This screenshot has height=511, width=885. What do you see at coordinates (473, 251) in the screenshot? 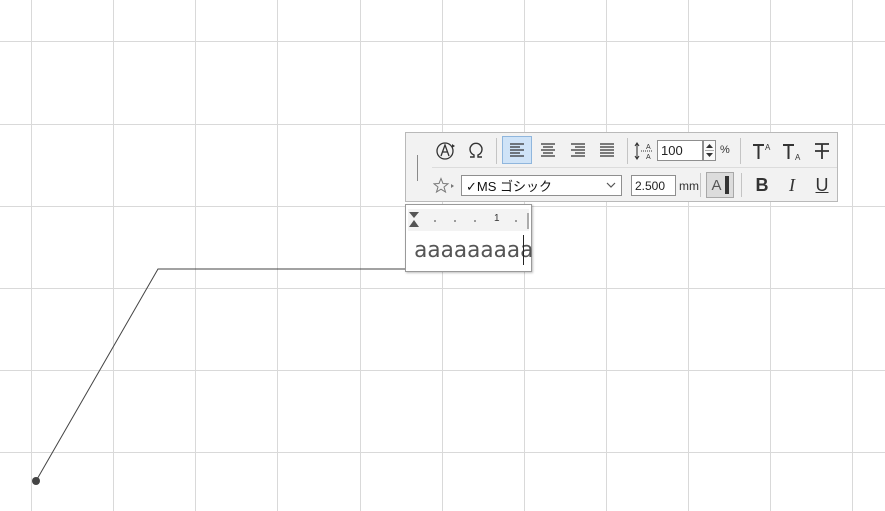
I see `text-content: aaaaaaaaa` at bounding box center [473, 251].